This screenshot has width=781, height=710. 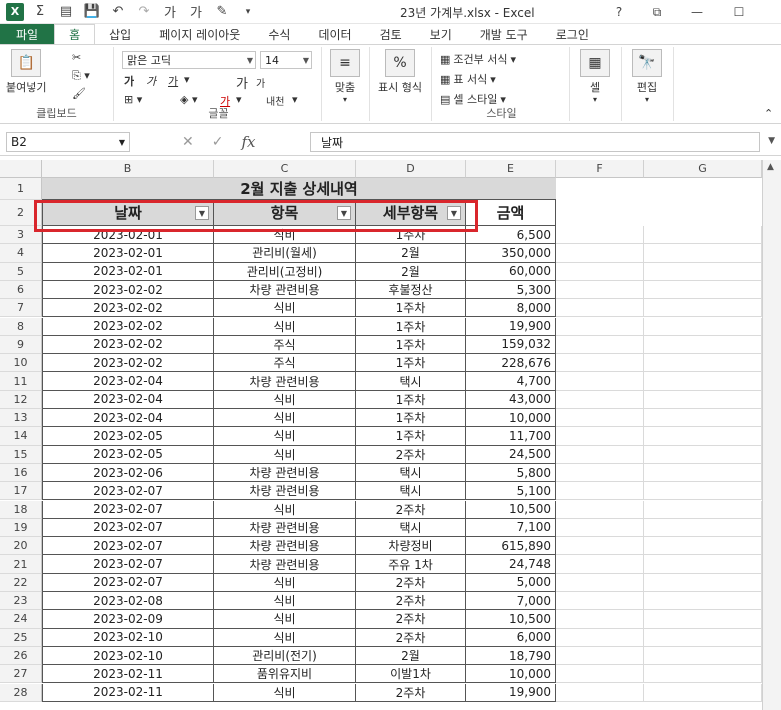 What do you see at coordinates (21, 436) in the screenshot?
I see `row-header: 14` at bounding box center [21, 436].